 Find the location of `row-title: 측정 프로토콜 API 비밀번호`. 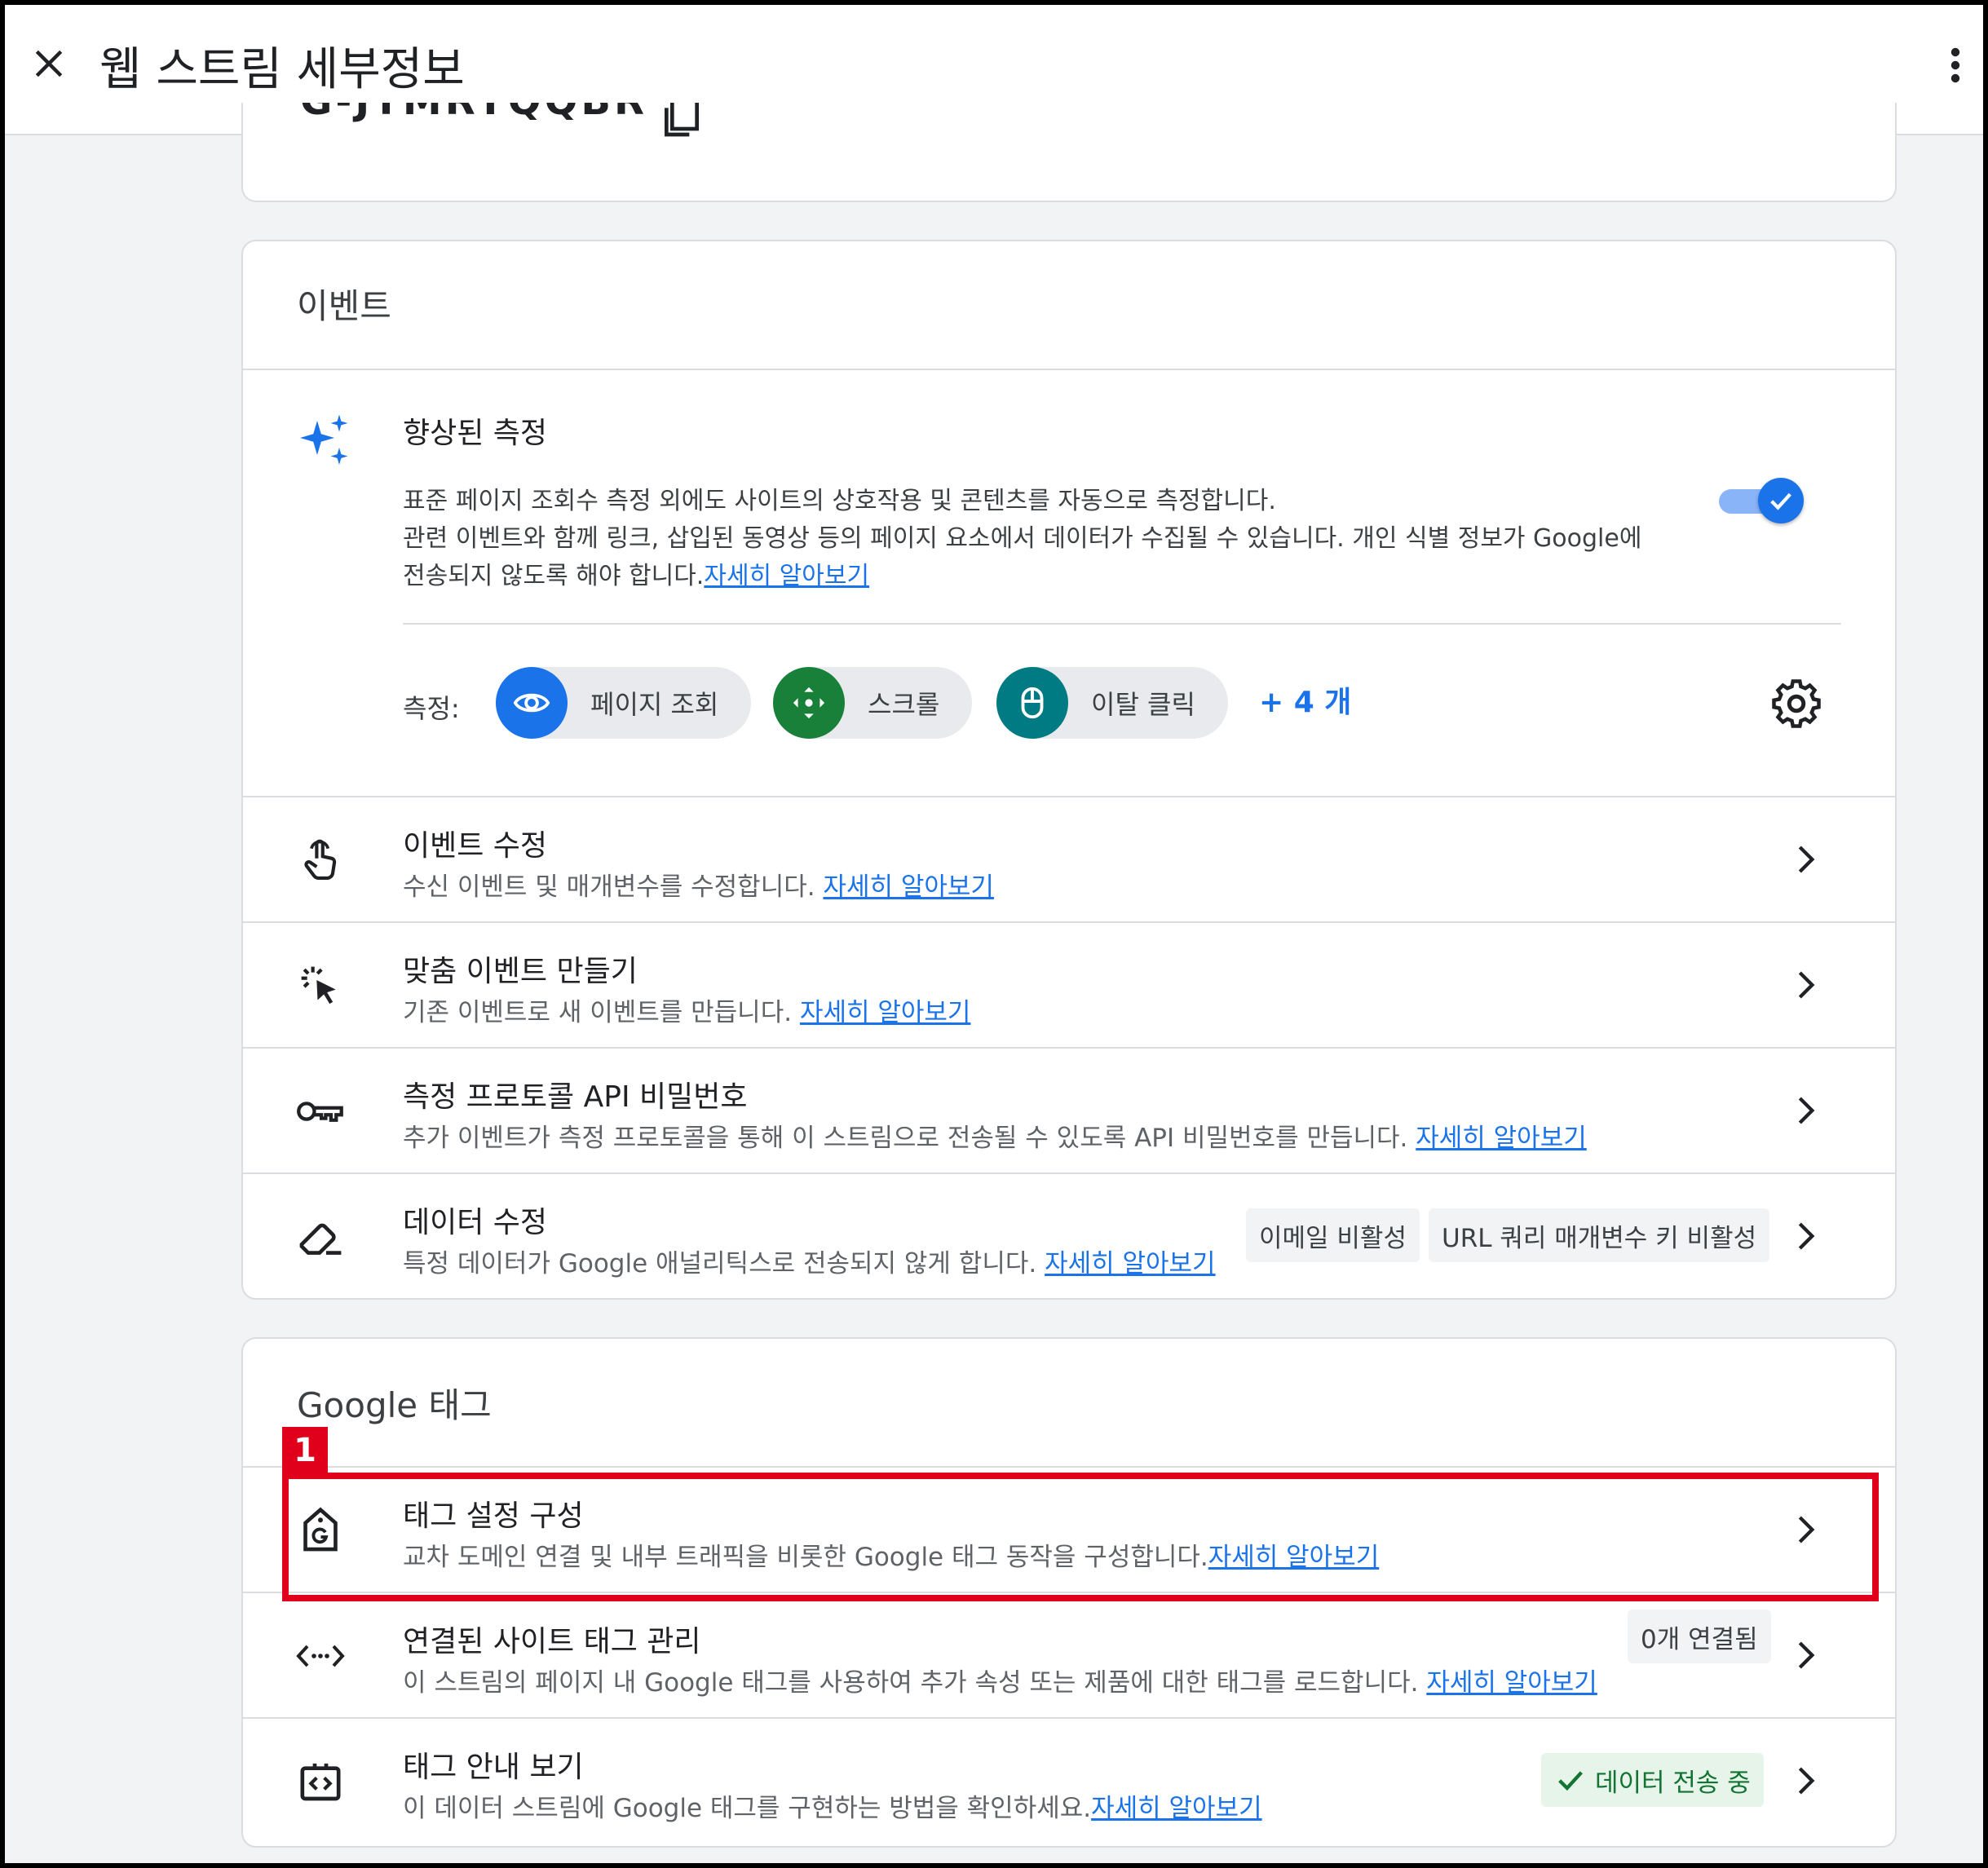

row-title: 측정 프로토콜 API 비밀번호 is located at coordinates (575, 1097).